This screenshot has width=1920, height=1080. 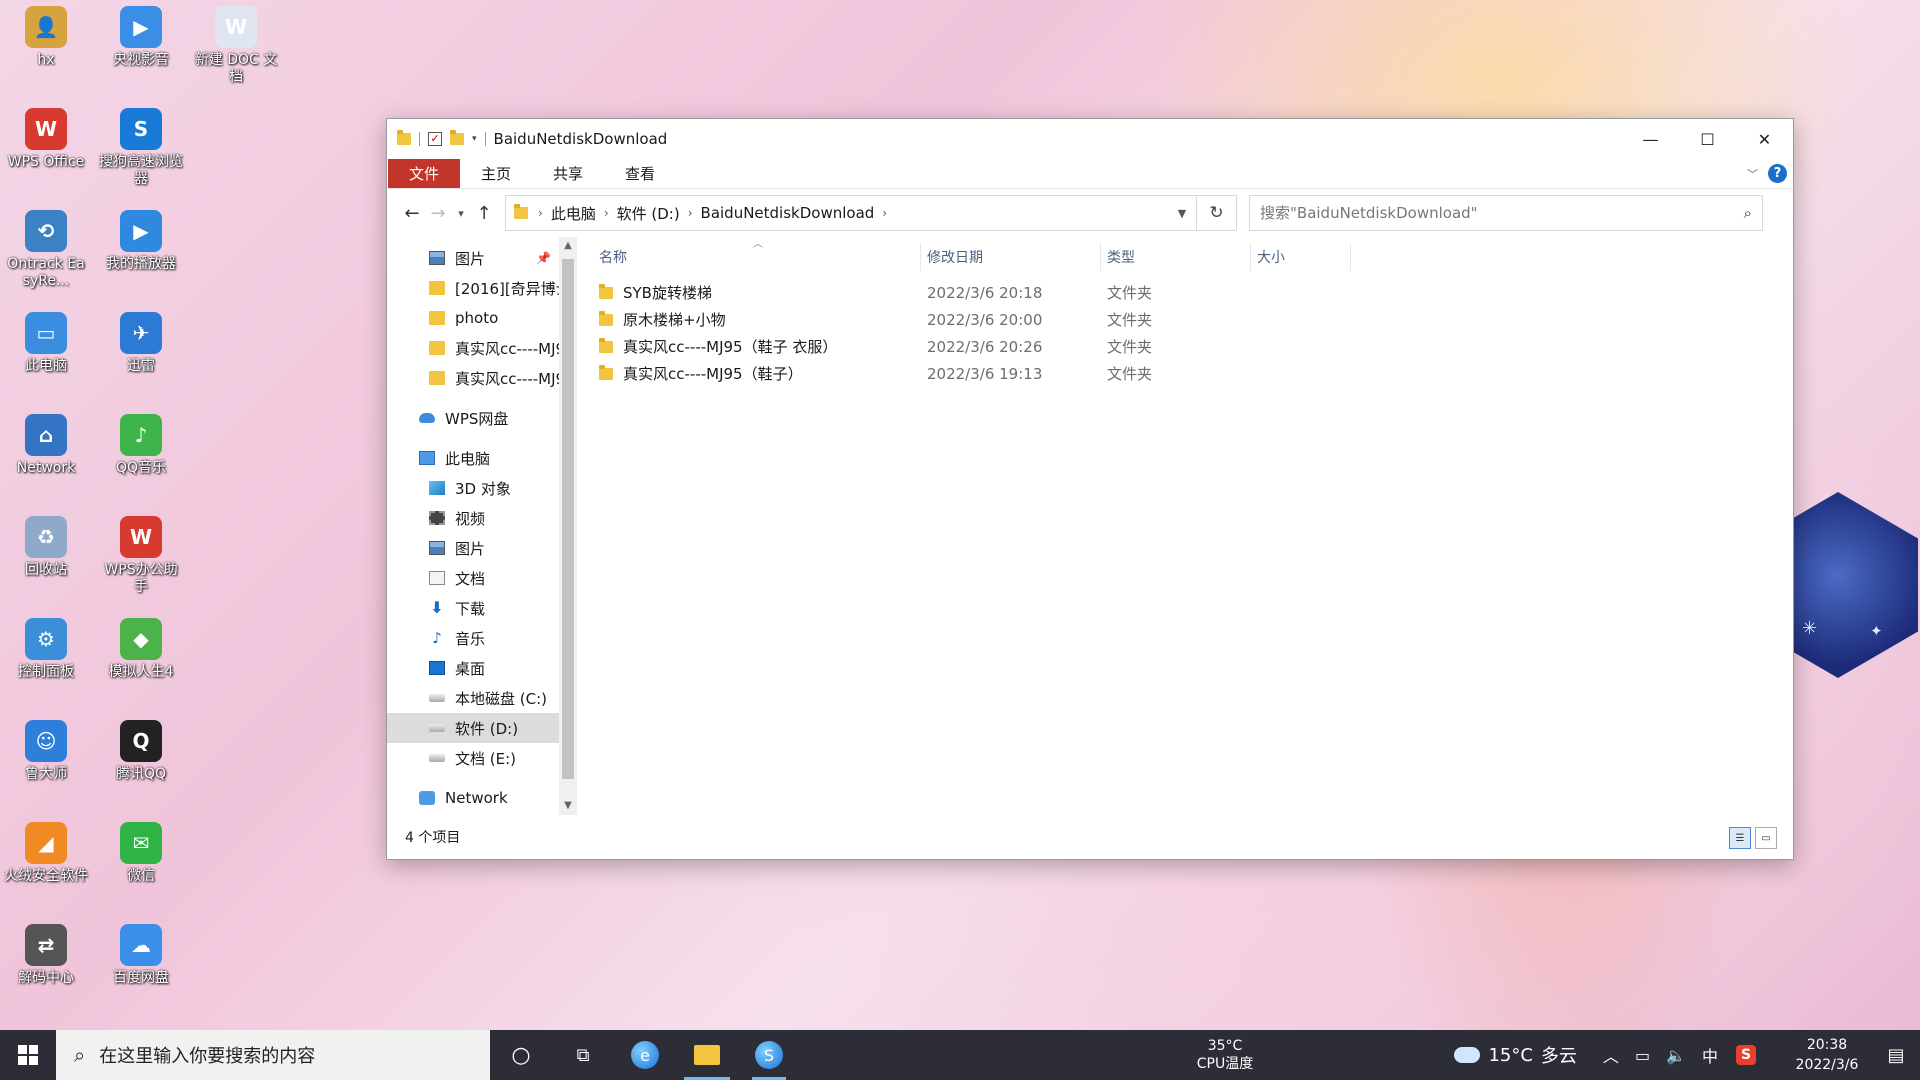 I want to click on desktop-icon-label: 百度网盘, so click(x=141, y=978).